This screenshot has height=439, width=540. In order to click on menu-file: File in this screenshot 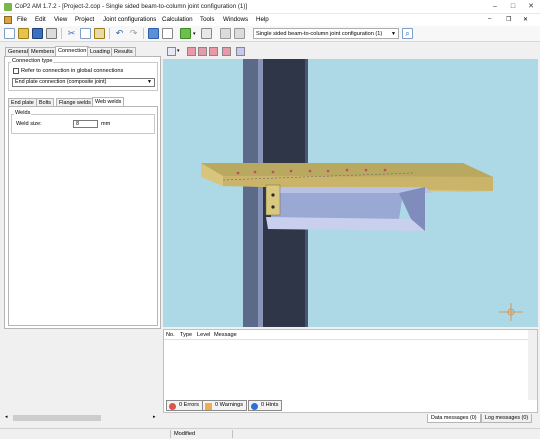, I will do `click(22, 19)`.